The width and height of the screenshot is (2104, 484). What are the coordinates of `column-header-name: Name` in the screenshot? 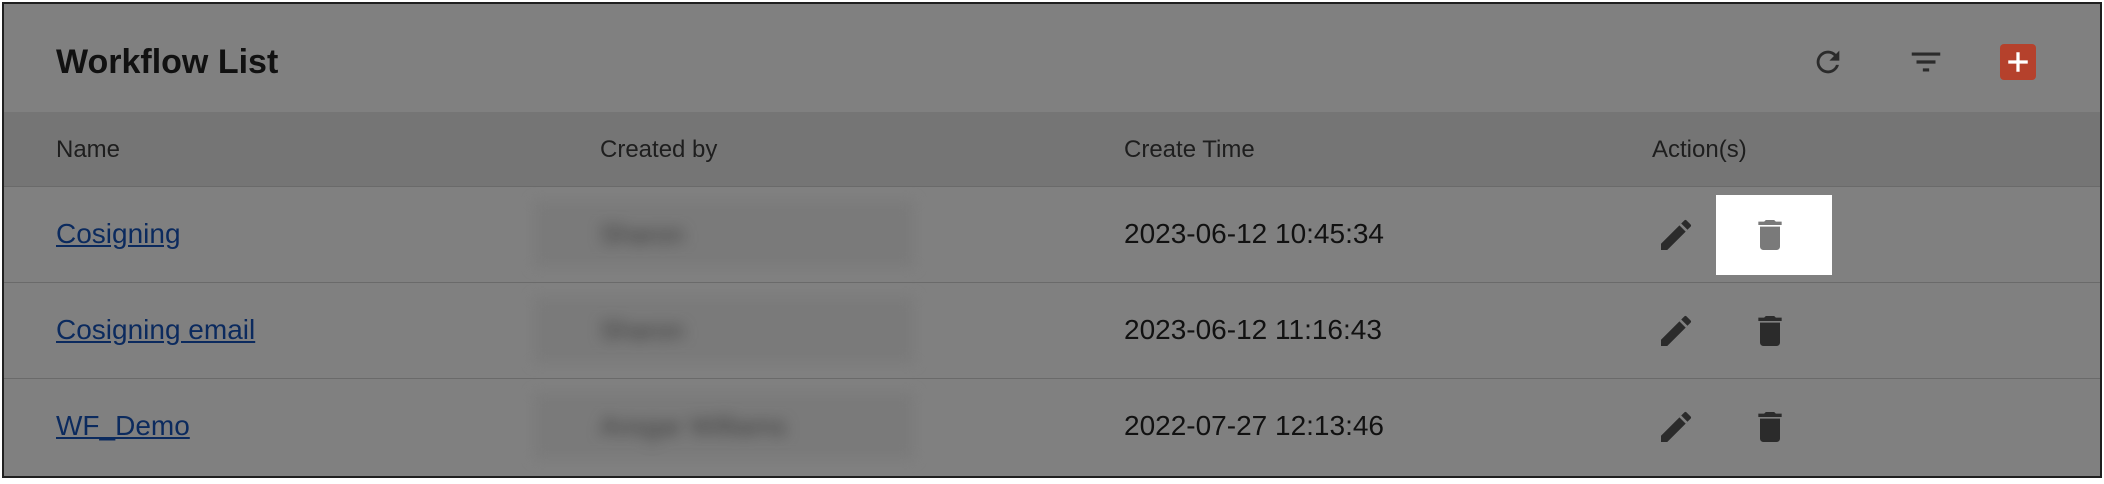 It's located at (88, 150).